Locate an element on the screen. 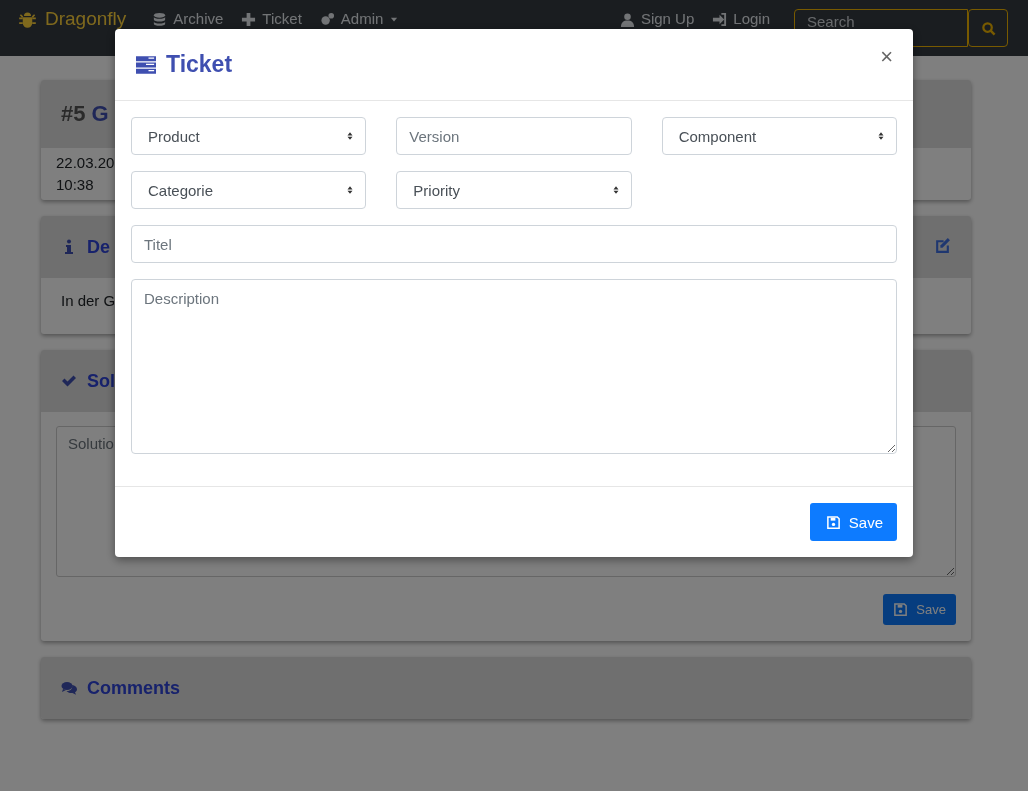 Image resolution: width=1028 pixels, height=791 pixels. select-field: Component is located at coordinates (779, 136).